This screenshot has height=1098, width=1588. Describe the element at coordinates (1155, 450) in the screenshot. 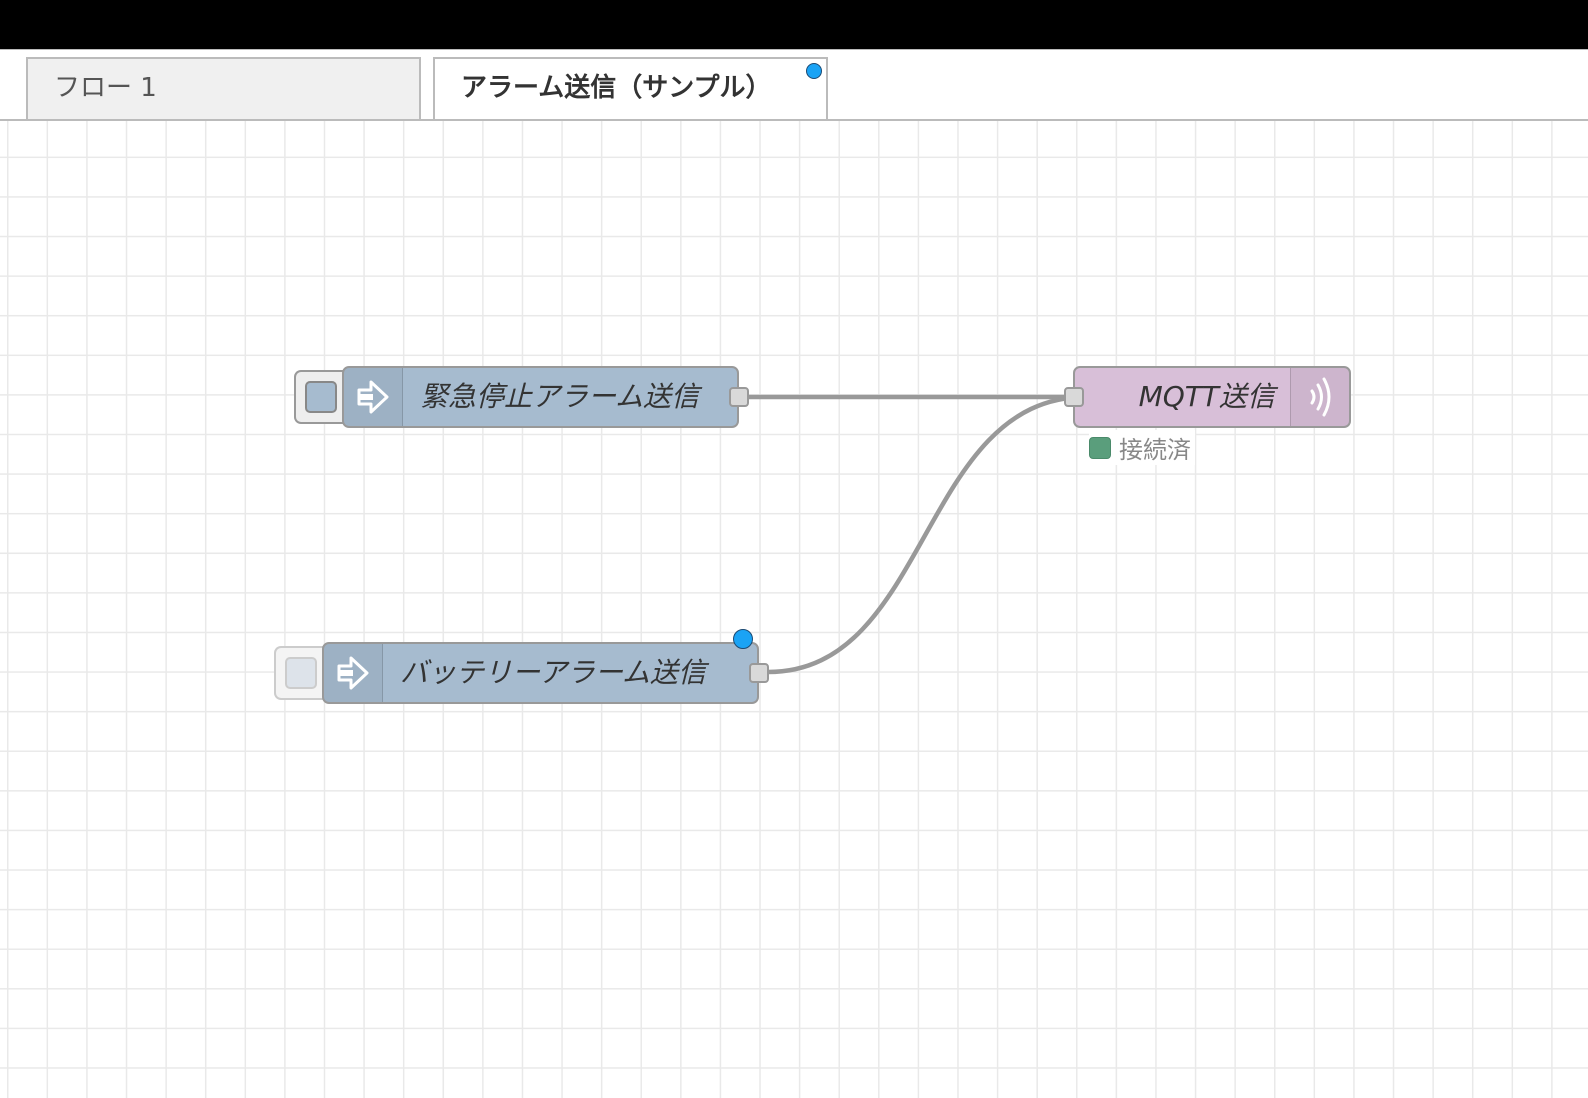

I see `status-text: 接続済` at that location.